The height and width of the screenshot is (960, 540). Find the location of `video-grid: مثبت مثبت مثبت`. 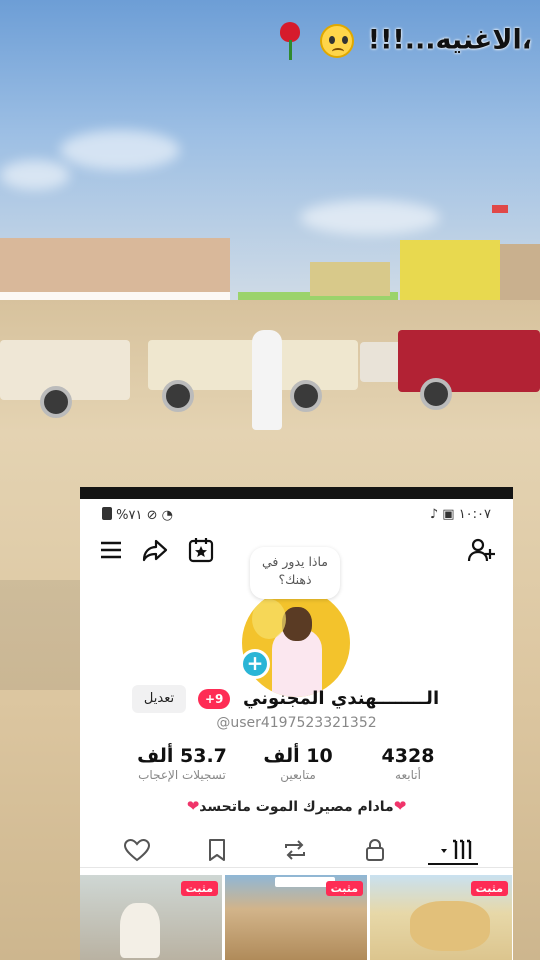

video-grid: مثبت مثبت مثبت is located at coordinates (296, 917).